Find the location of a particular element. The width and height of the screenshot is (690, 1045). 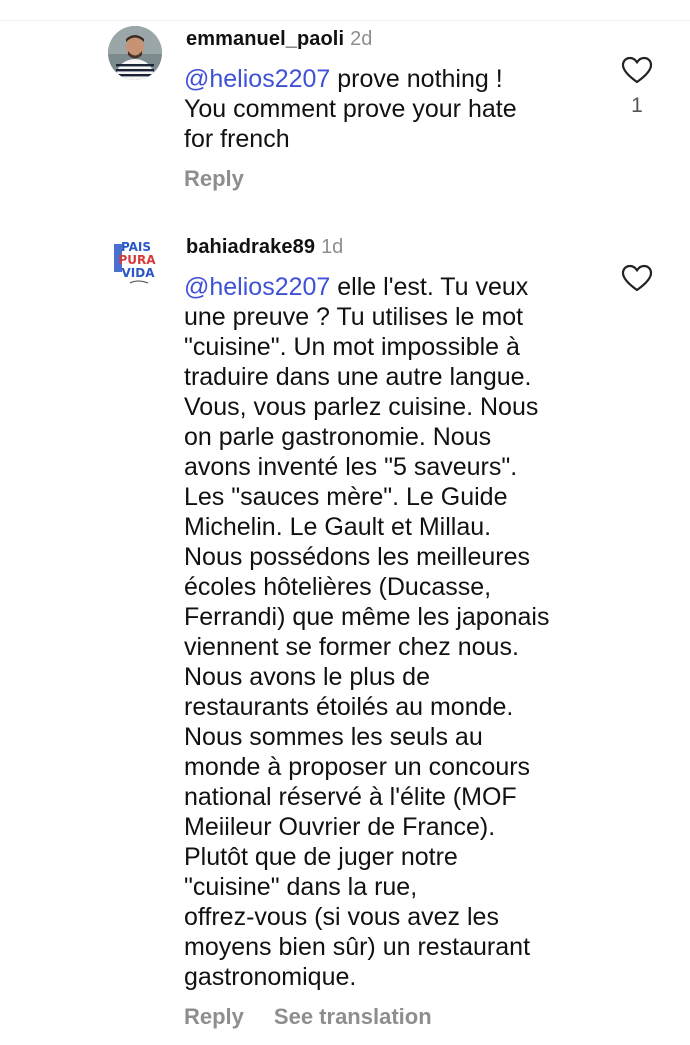

comment-text-segment: elle l'est. Tu veux is located at coordinates (429, 287).